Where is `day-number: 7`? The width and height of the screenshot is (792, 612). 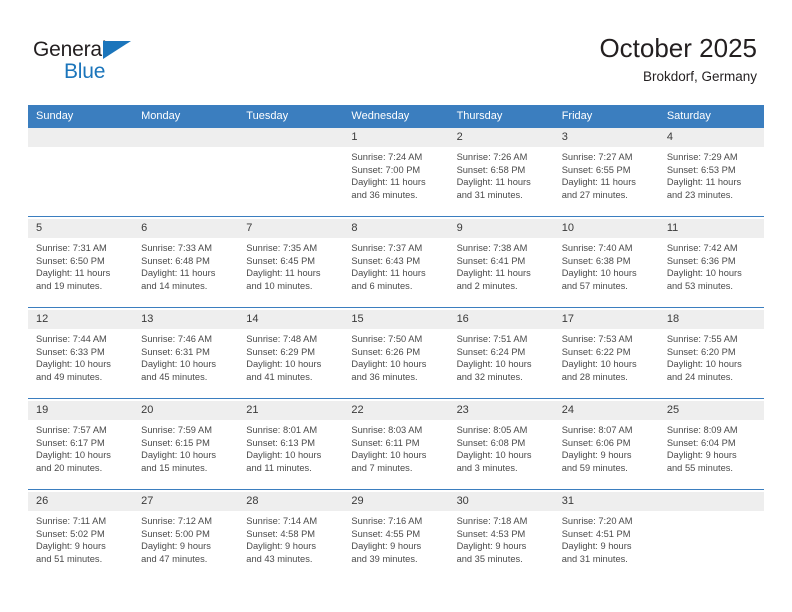 day-number: 7 is located at coordinates (291, 228).